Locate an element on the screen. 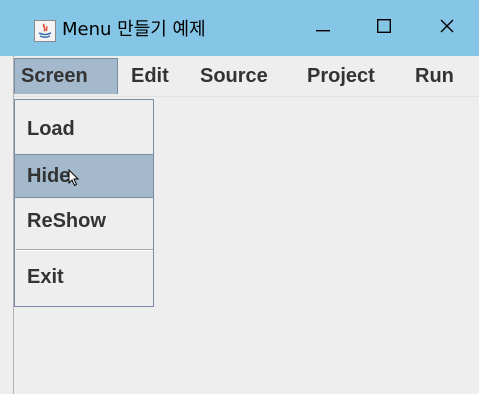 The width and height of the screenshot is (479, 394). close-icon is located at coordinates (447, 28).